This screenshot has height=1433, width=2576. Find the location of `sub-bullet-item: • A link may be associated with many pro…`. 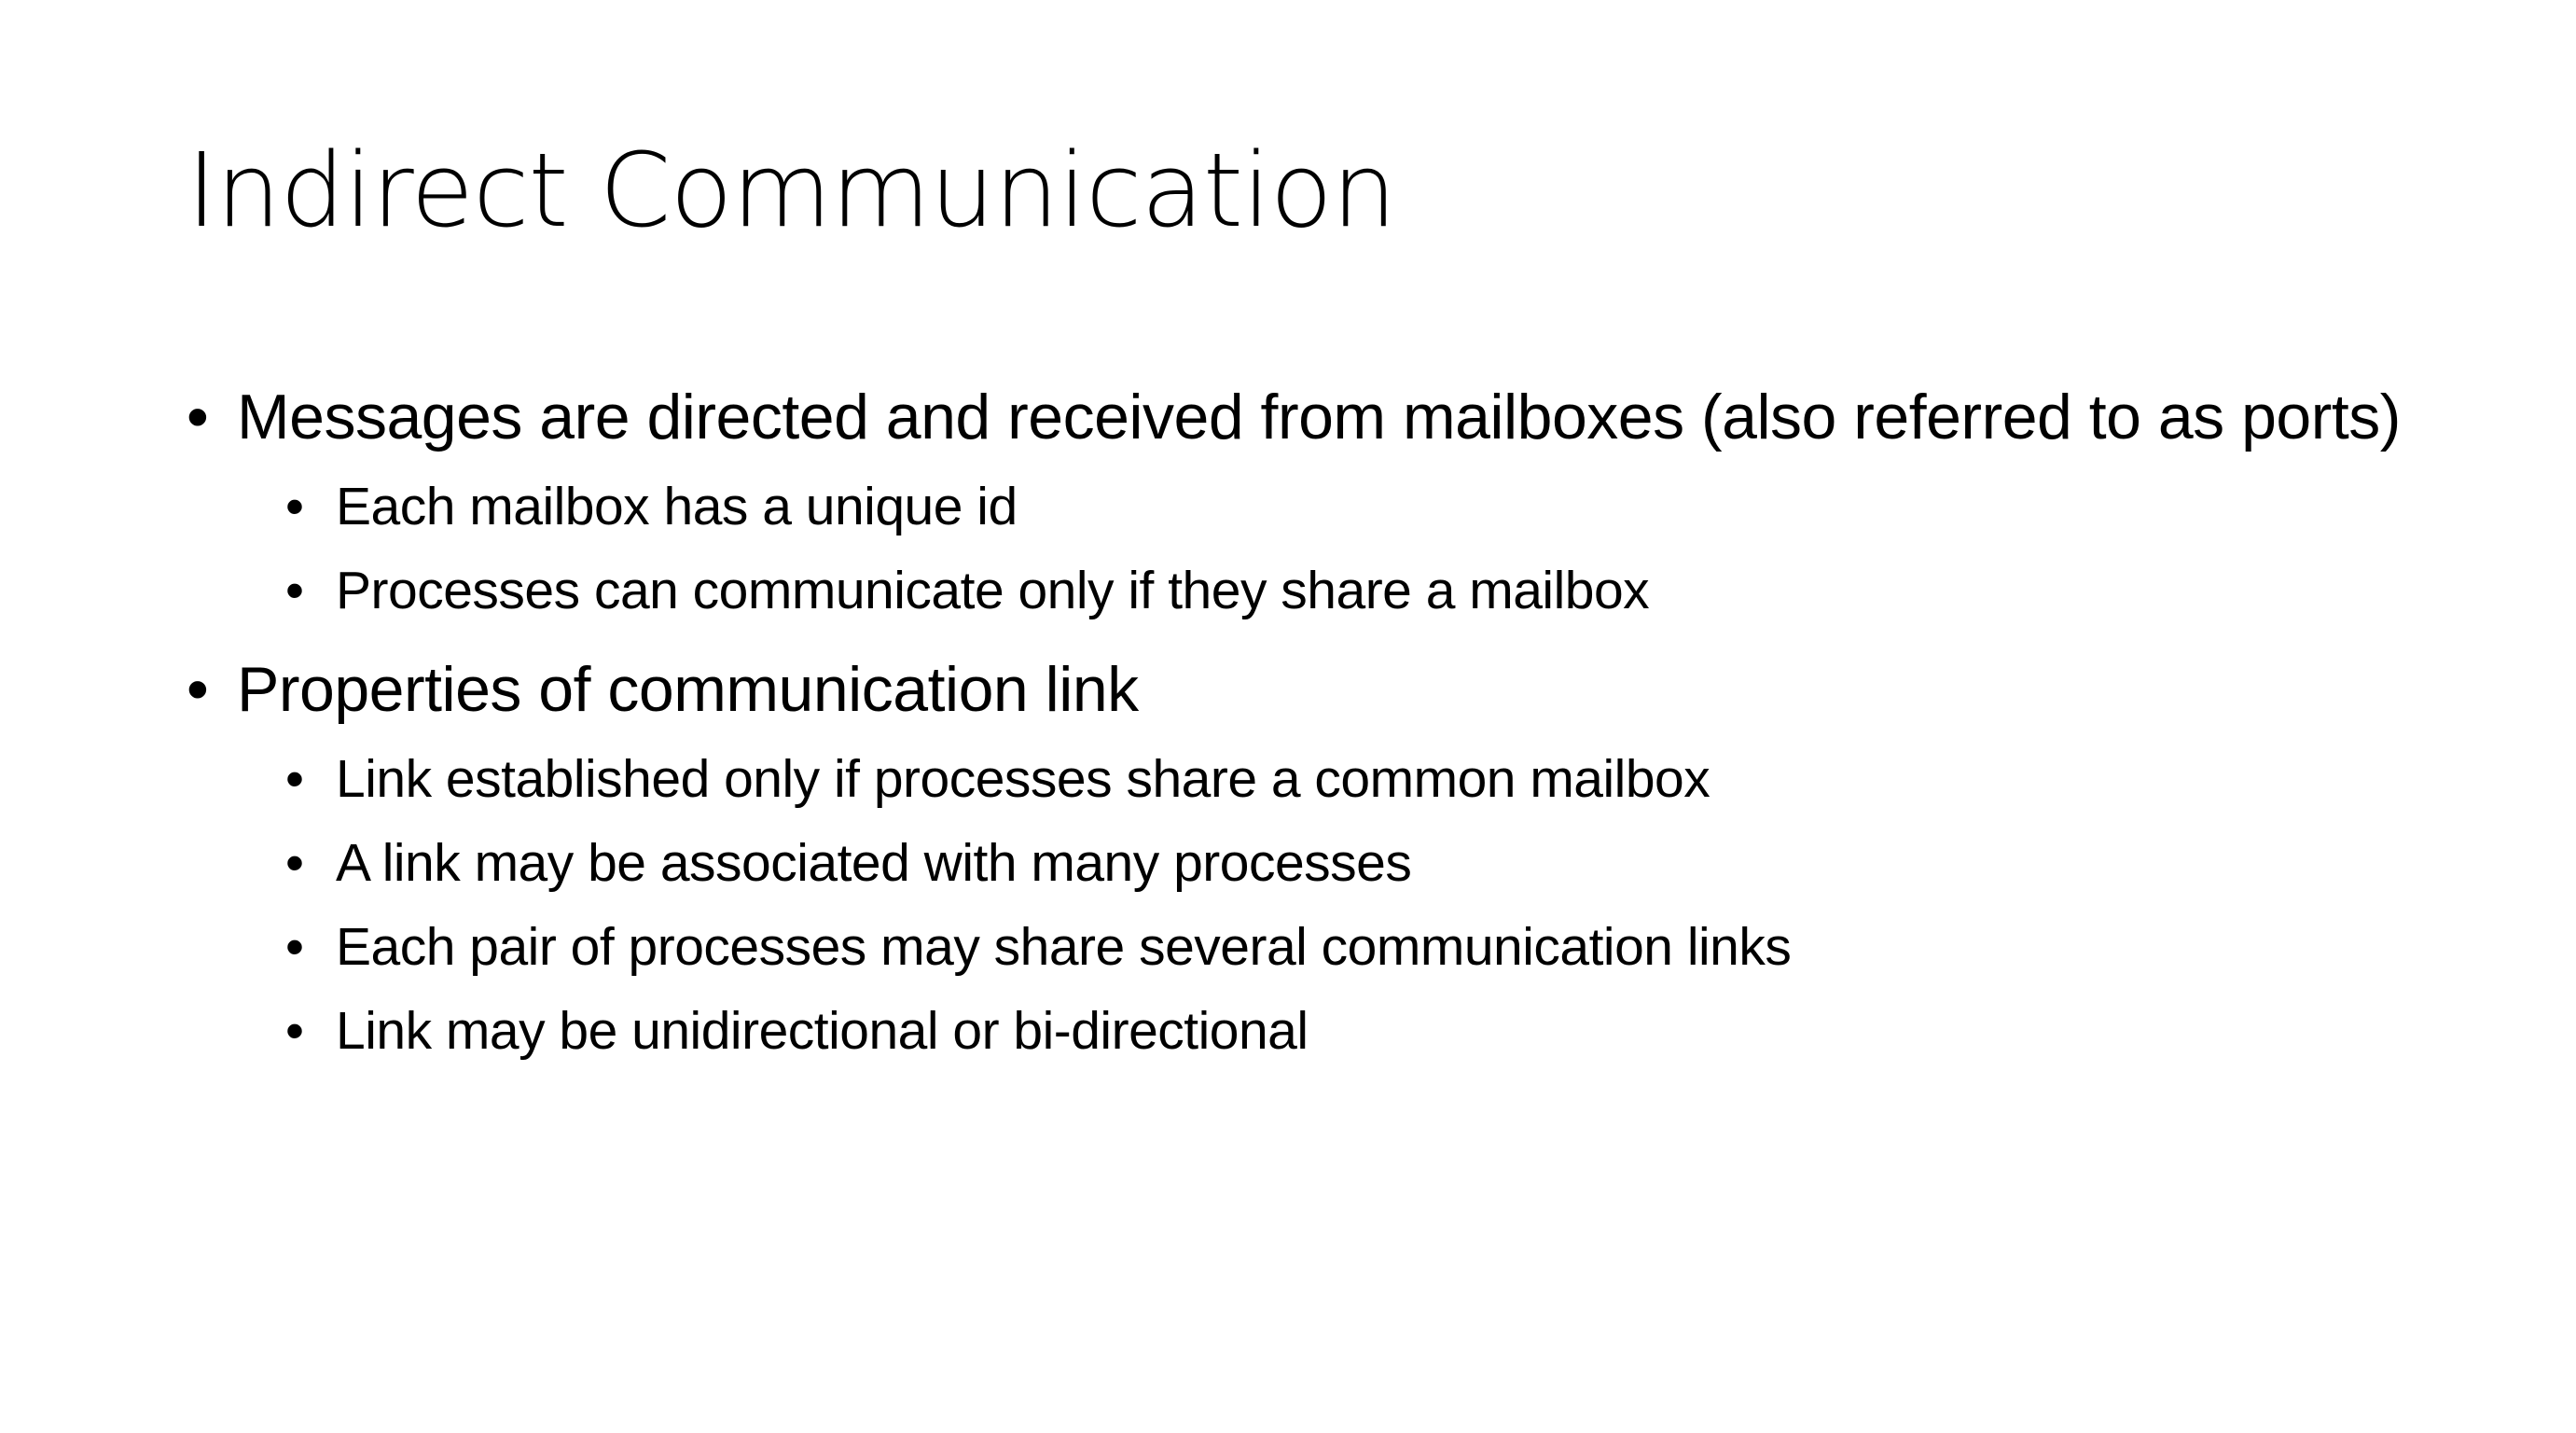

sub-bullet-item: • A link may be associated with many pro… is located at coordinates (1345, 863).